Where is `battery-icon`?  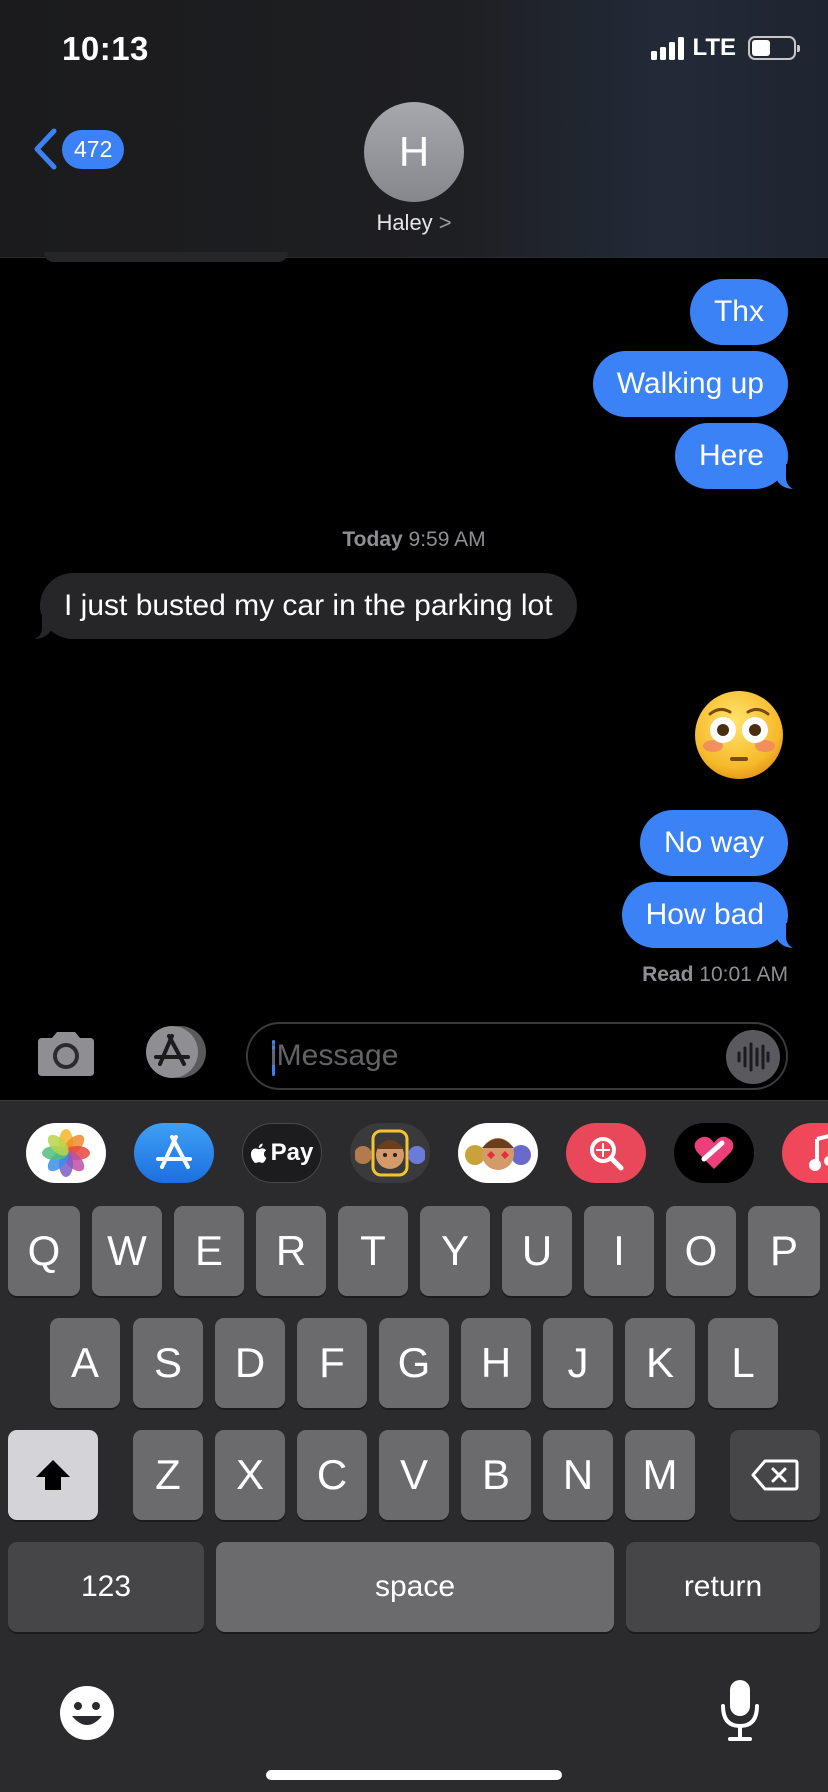 battery-icon is located at coordinates (774, 48).